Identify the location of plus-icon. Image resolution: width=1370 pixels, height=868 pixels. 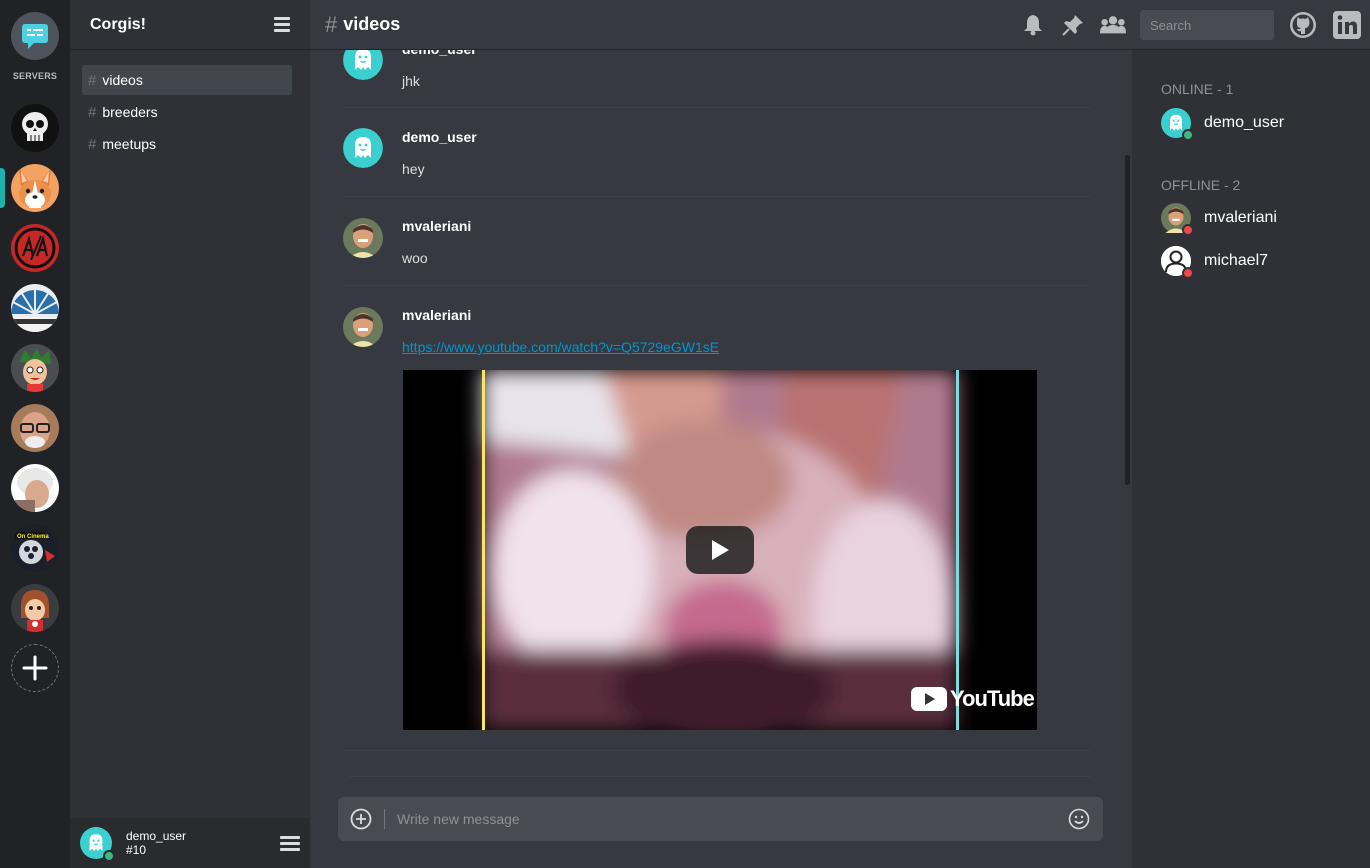
(35, 668).